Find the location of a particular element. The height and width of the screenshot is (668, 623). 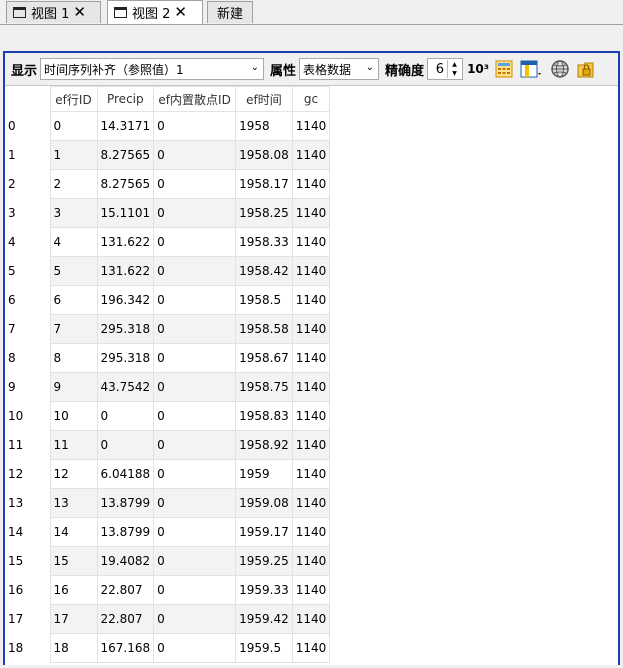

table-cell: 1959.08 is located at coordinates (264, 503).